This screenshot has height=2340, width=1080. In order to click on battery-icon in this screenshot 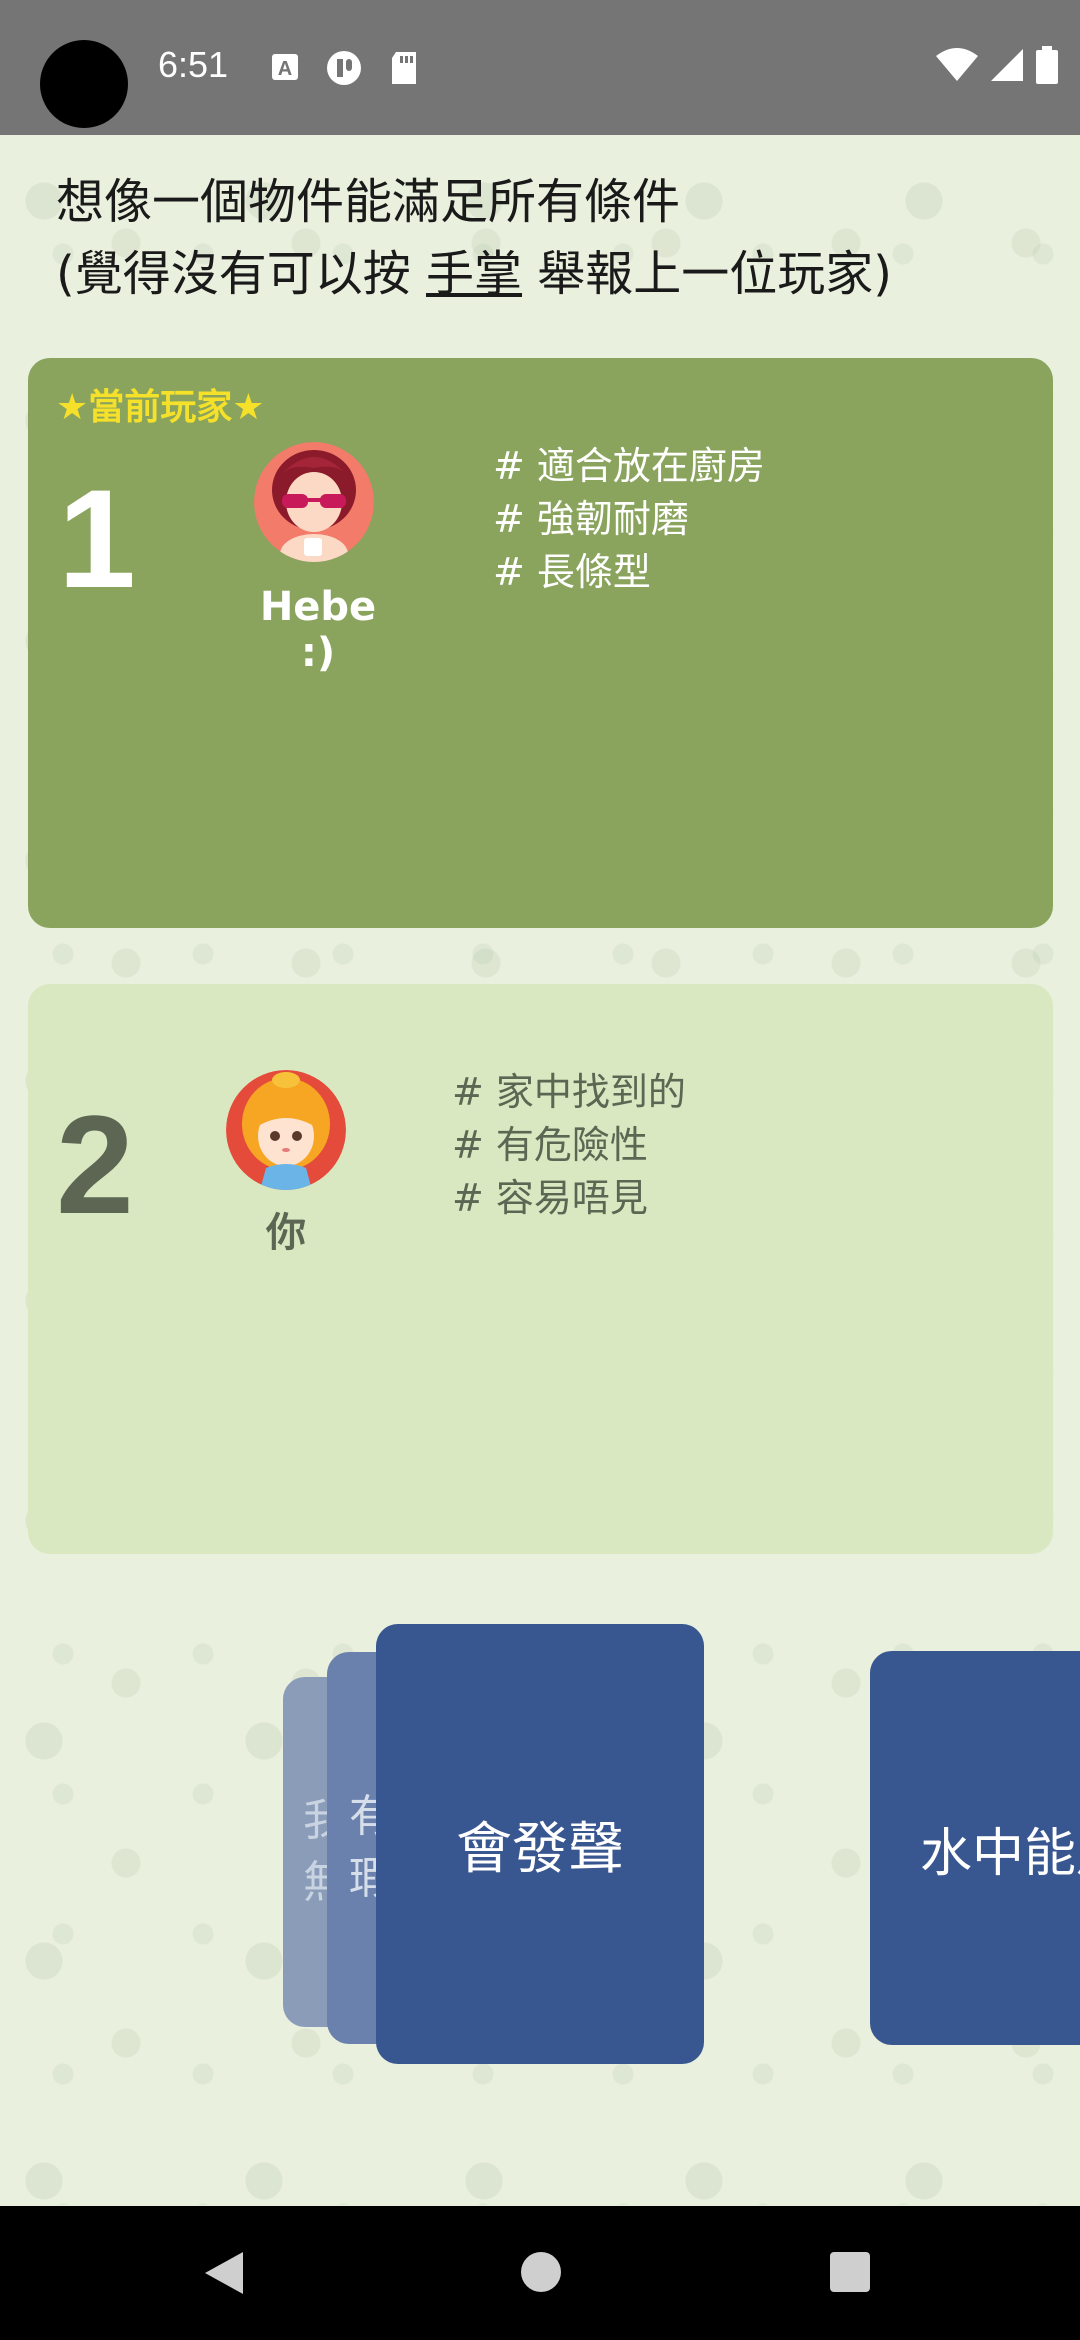, I will do `click(1047, 67)`.